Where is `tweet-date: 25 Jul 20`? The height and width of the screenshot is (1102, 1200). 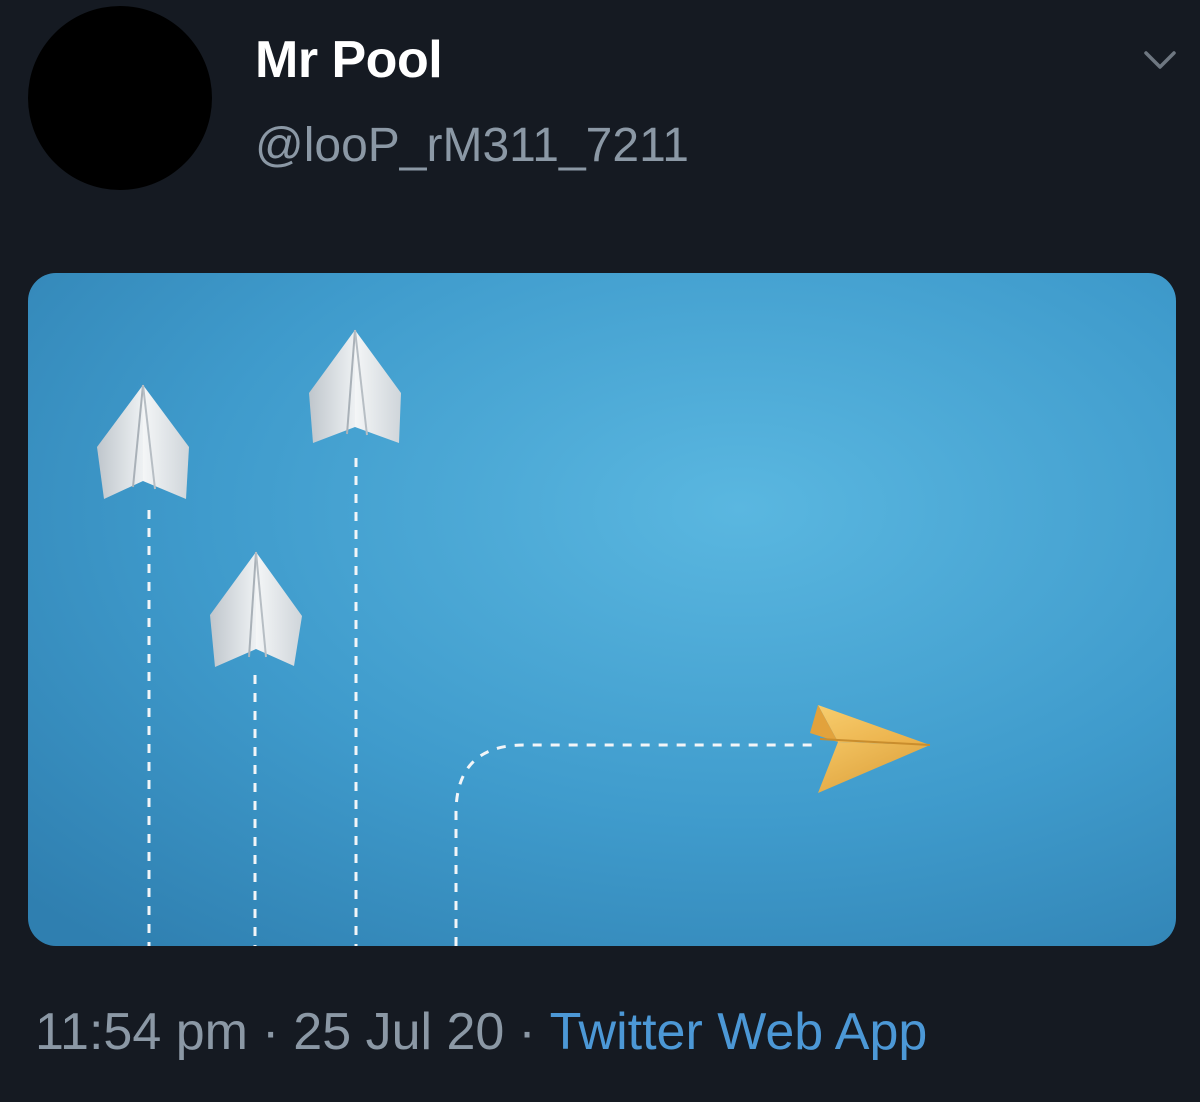
tweet-date: 25 Jul 20 is located at coordinates (398, 1032).